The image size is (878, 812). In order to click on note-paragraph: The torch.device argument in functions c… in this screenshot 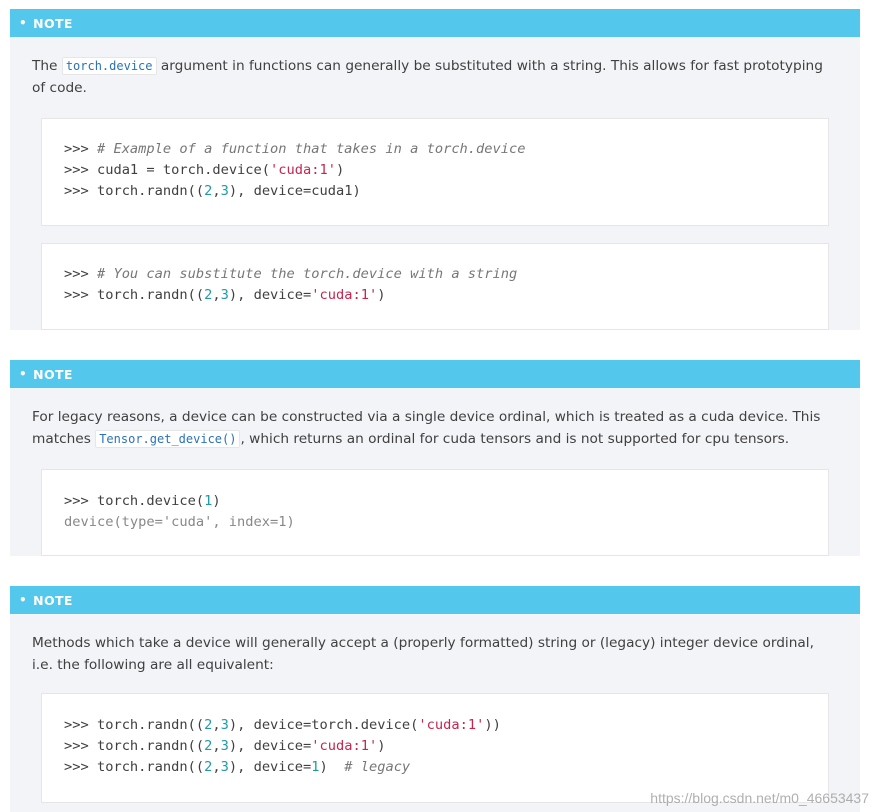, I will do `click(427, 76)`.